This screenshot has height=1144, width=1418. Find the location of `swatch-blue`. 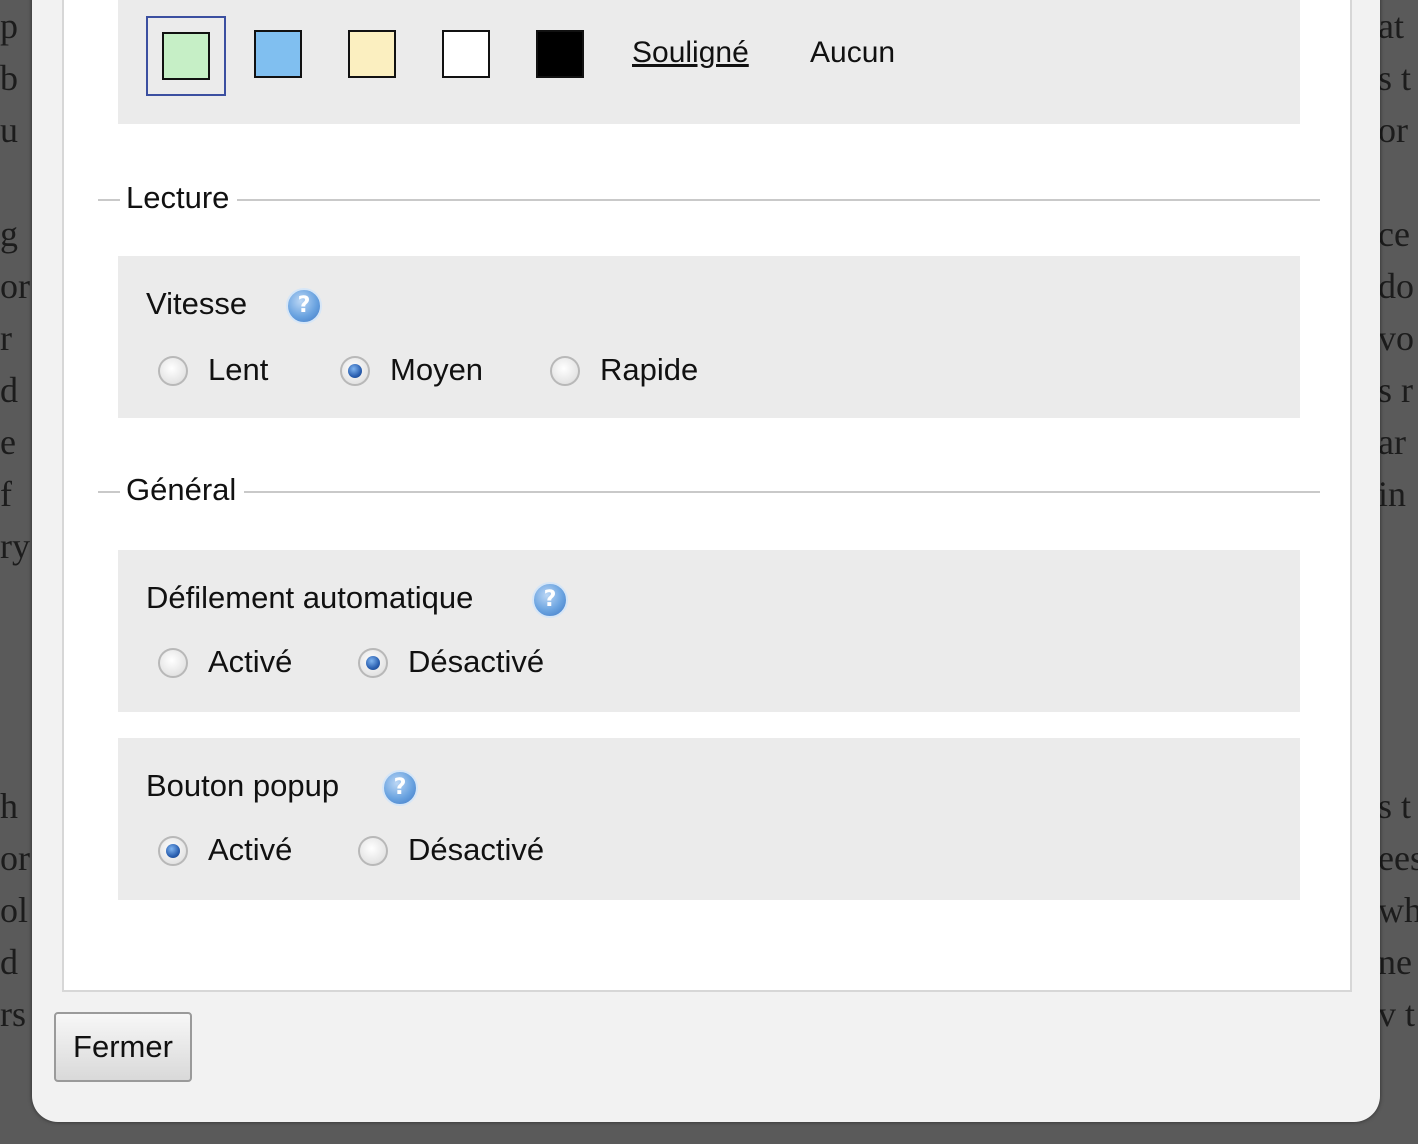

swatch-blue is located at coordinates (278, 54).